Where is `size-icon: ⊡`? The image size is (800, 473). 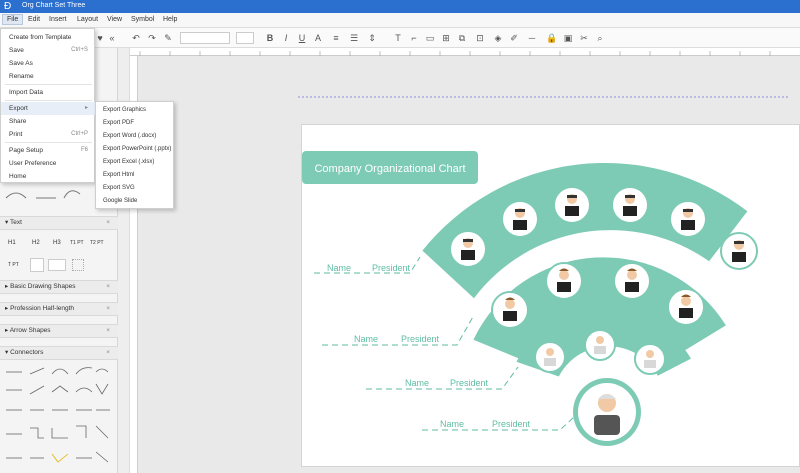
size-icon: ⊡ is located at coordinates (480, 38).